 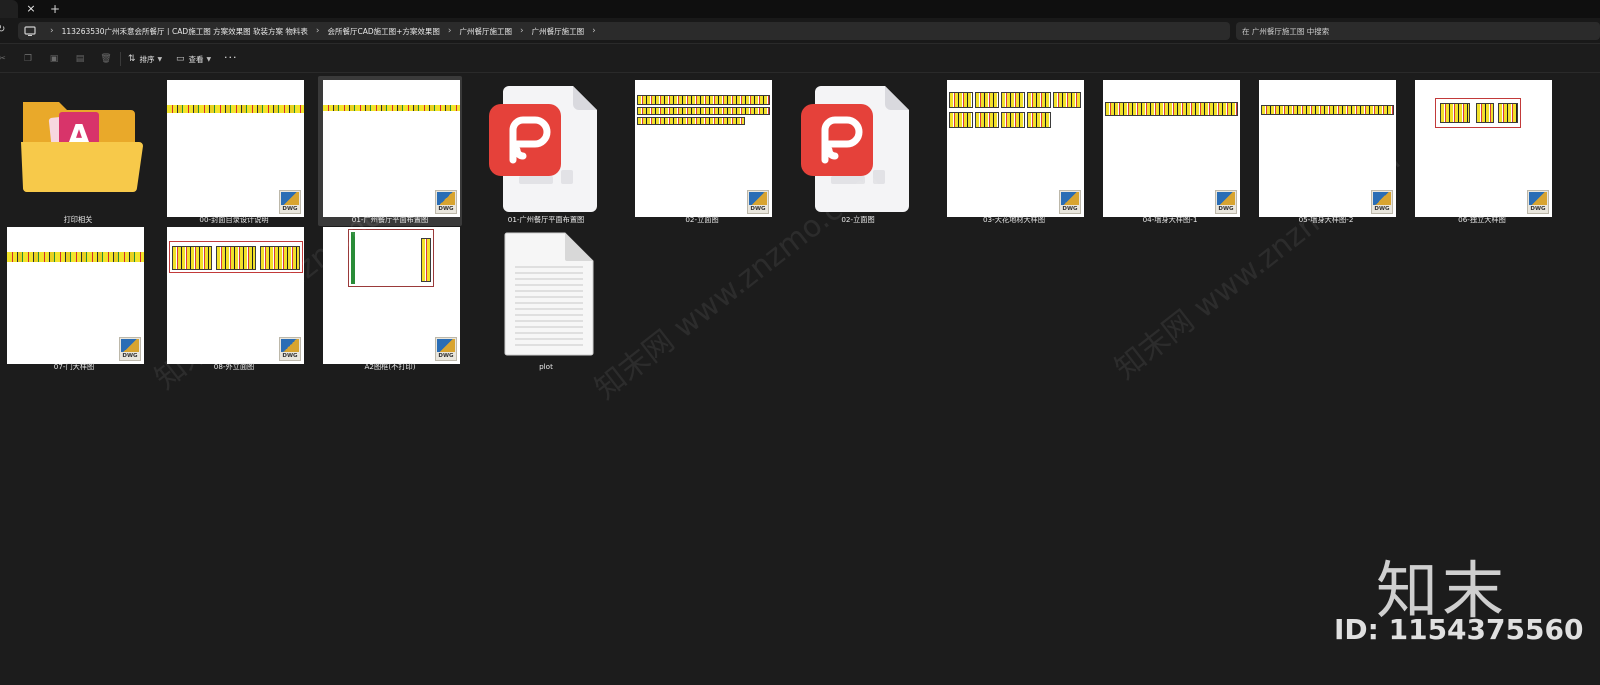 What do you see at coordinates (54, 59) in the screenshot?
I see `paste-icon: ▣` at bounding box center [54, 59].